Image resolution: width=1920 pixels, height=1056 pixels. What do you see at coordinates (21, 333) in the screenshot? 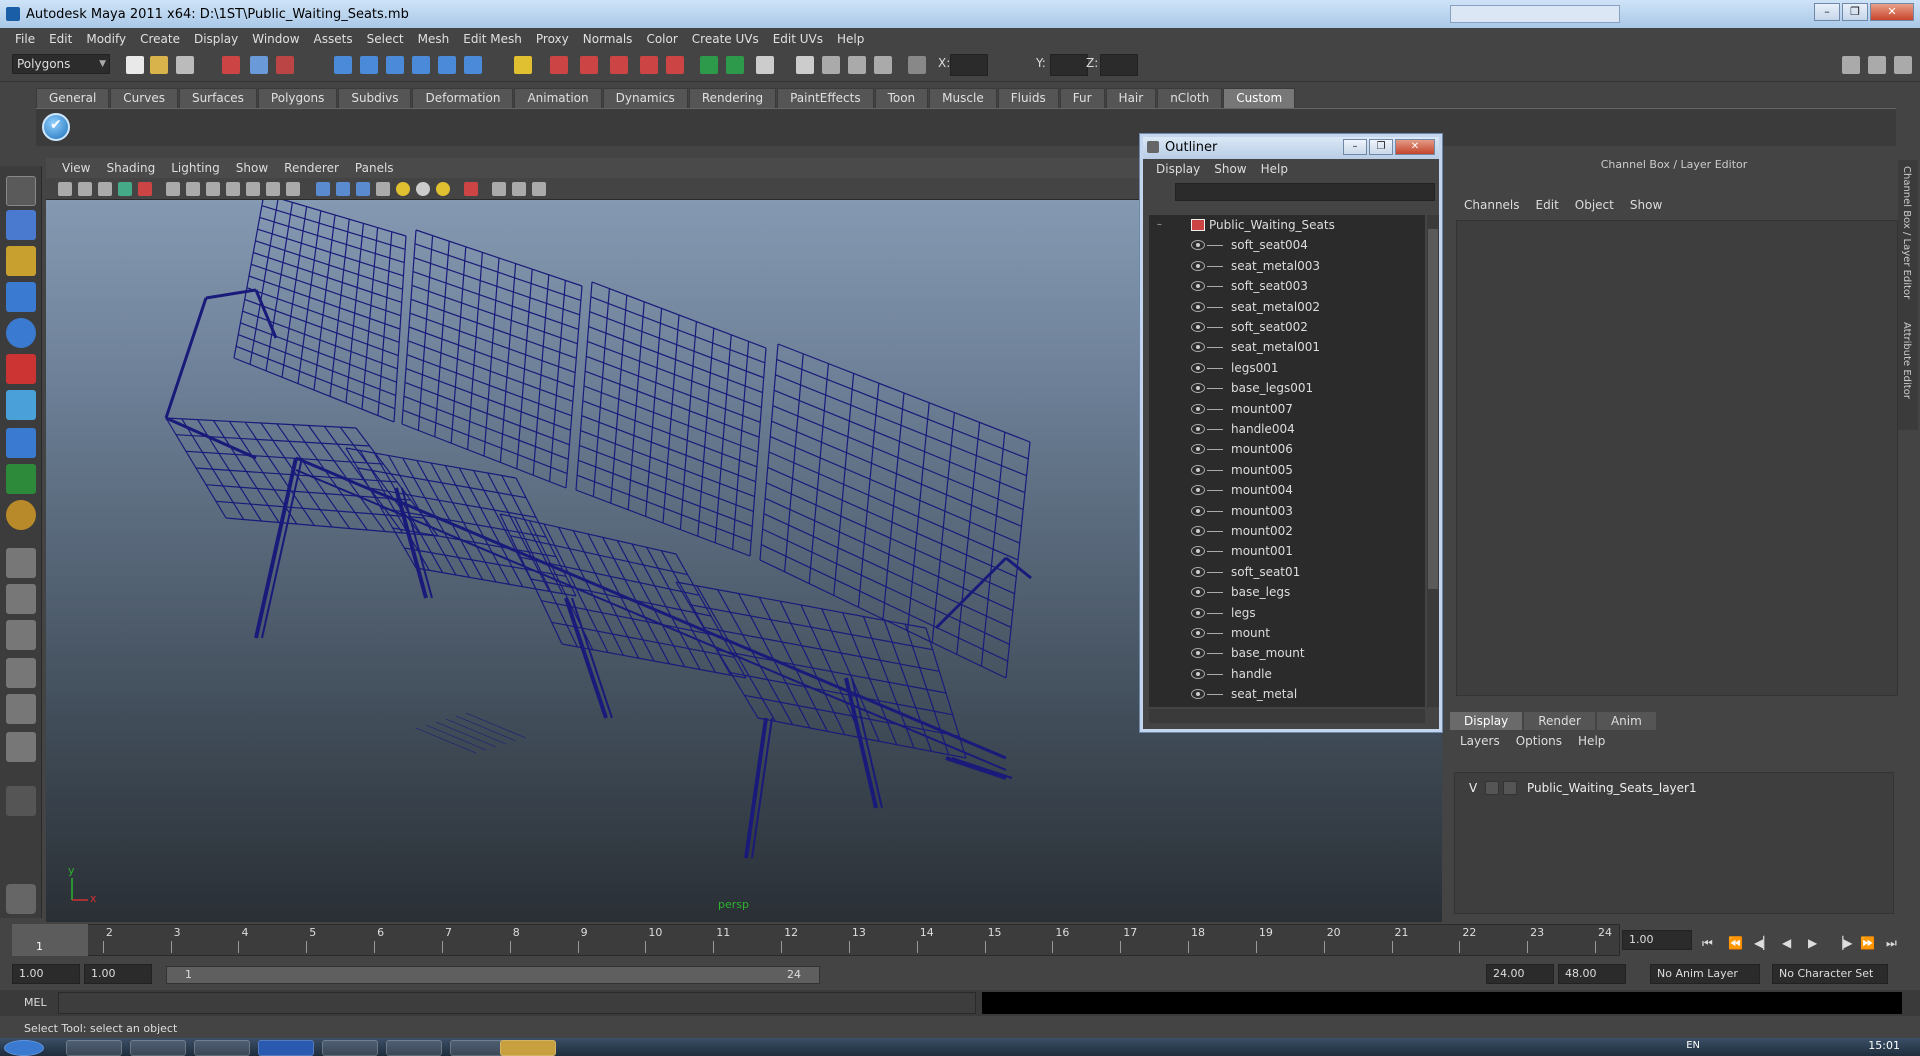
I see `rotate-tool-icon` at bounding box center [21, 333].